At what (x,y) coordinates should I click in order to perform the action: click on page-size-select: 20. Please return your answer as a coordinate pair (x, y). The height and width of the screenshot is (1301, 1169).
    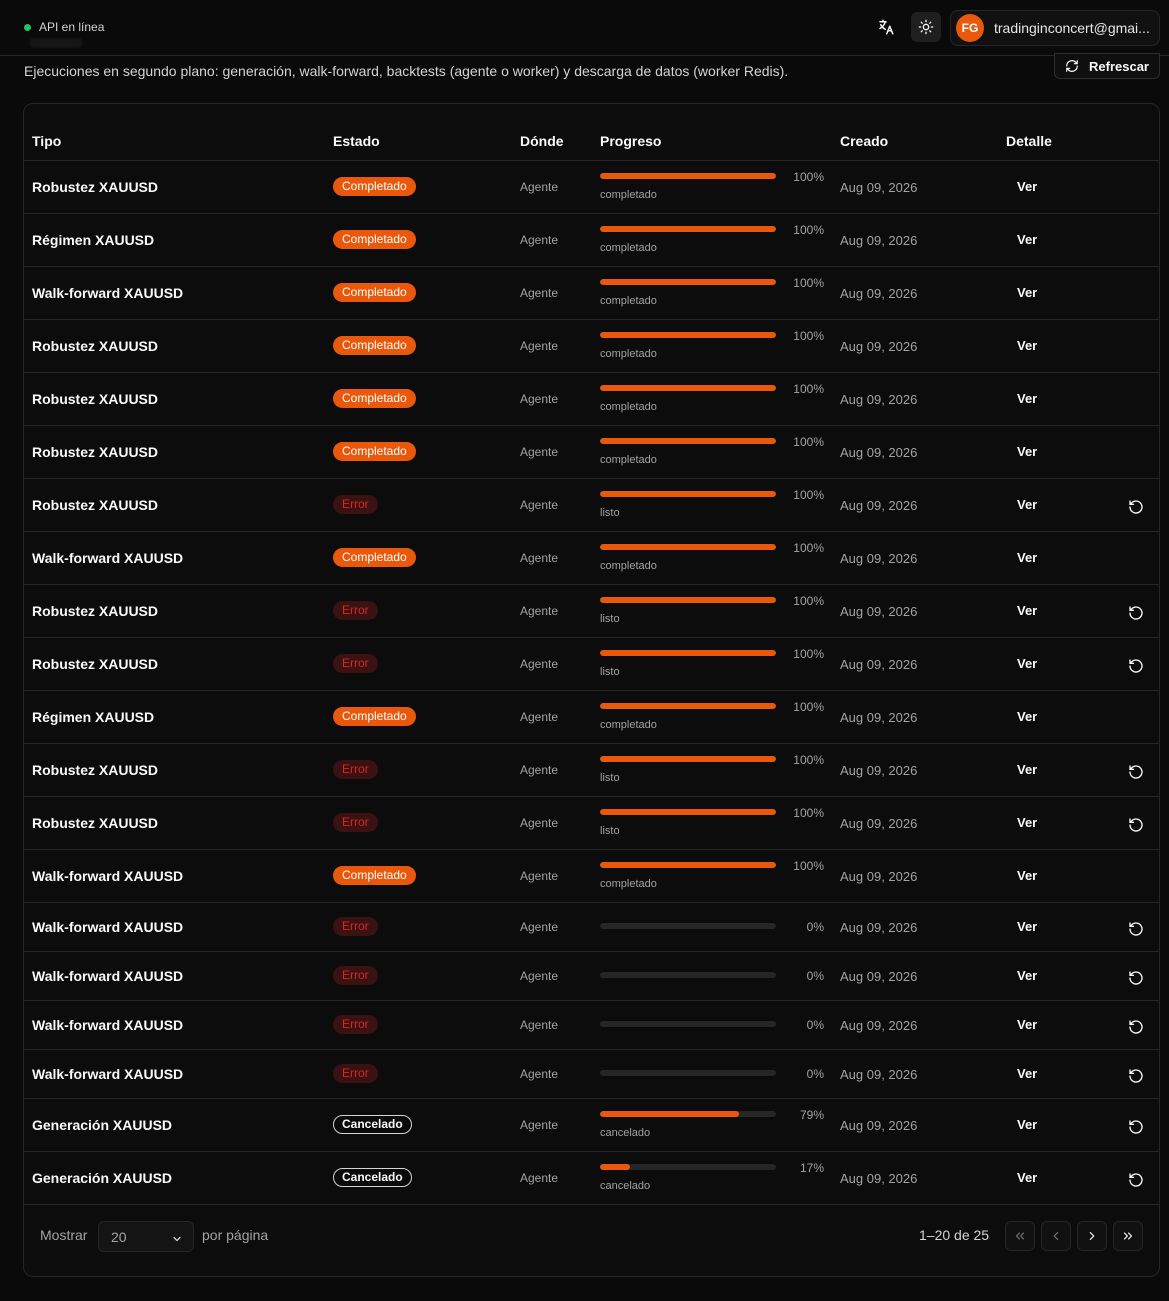
    Looking at the image, I should click on (146, 1236).